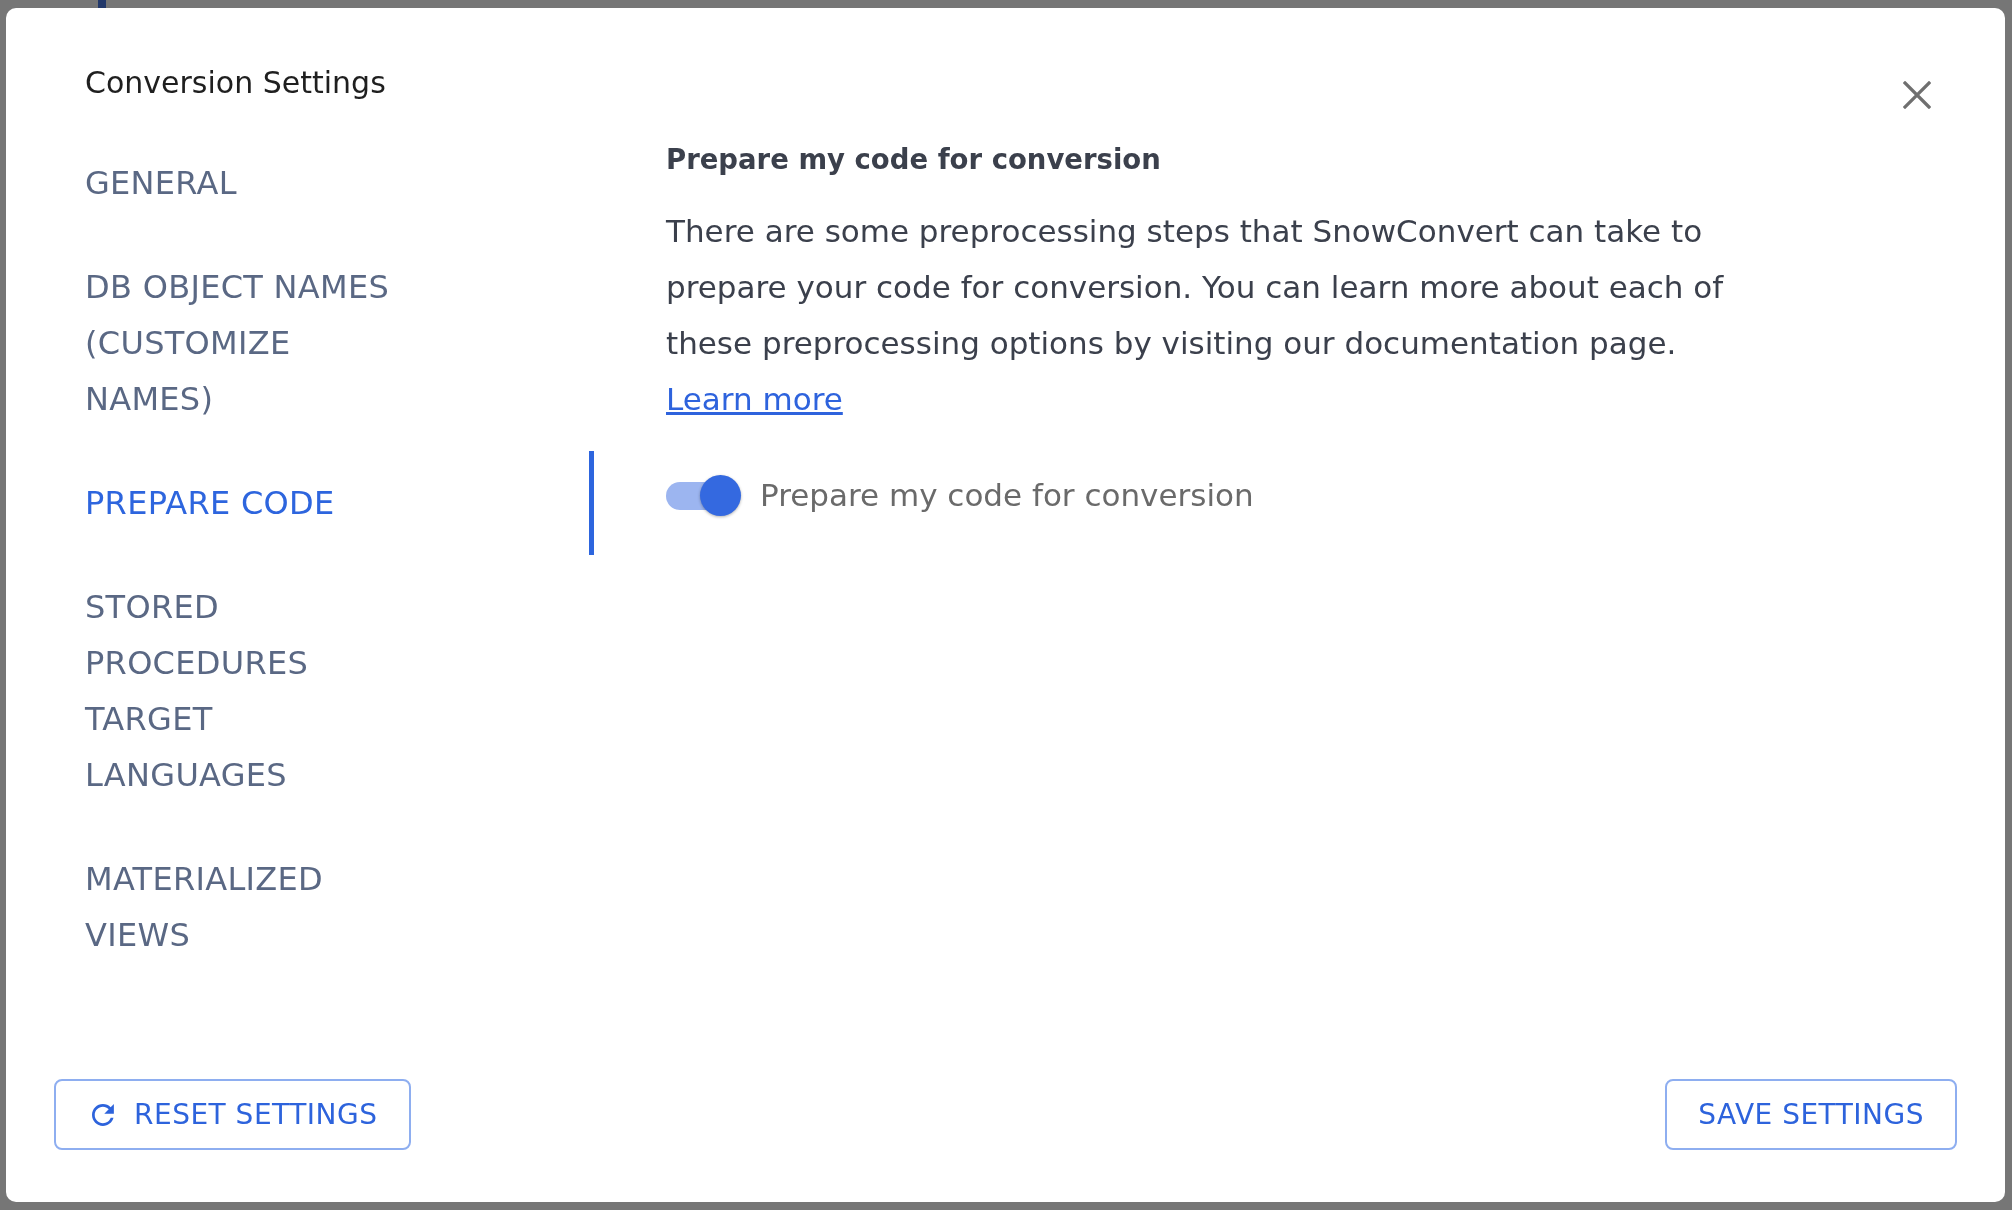 Image resolution: width=2012 pixels, height=1210 pixels. Describe the element at coordinates (339, 907) in the screenshot. I see `sidebar-tab: MATERIALIZED VIEWS` at that location.